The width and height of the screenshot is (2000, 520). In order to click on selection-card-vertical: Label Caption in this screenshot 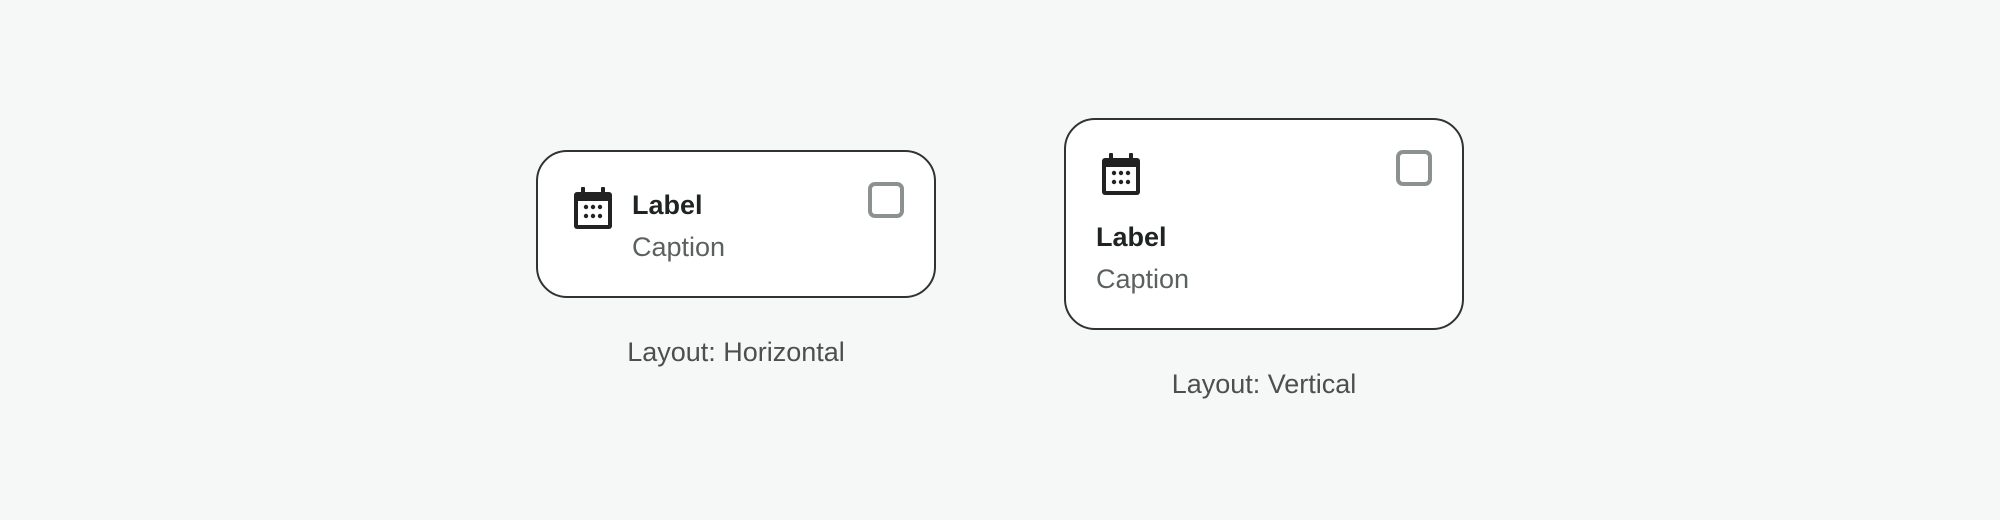, I will do `click(1264, 224)`.